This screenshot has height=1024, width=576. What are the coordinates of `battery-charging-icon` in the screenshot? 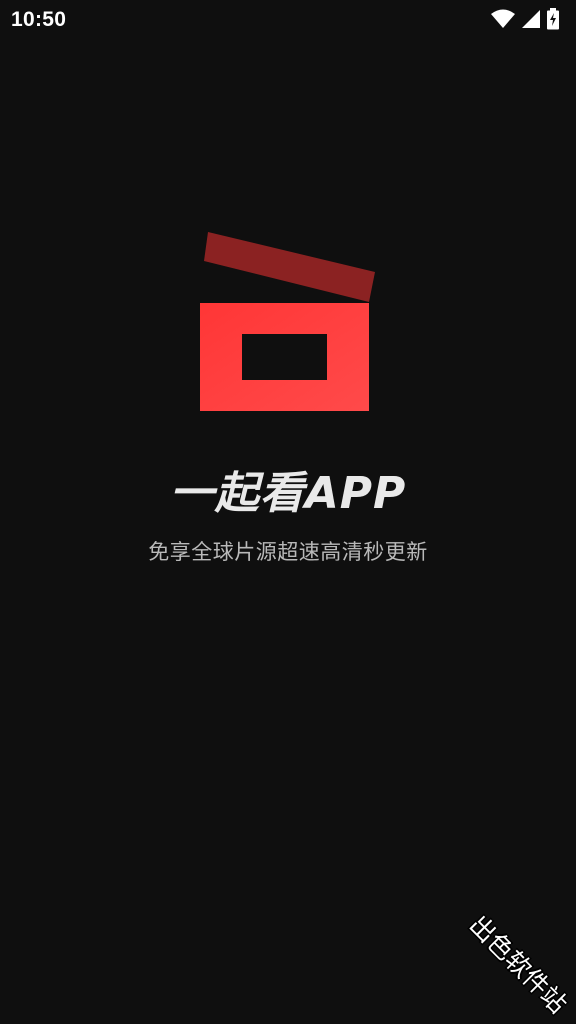 It's located at (553, 19).